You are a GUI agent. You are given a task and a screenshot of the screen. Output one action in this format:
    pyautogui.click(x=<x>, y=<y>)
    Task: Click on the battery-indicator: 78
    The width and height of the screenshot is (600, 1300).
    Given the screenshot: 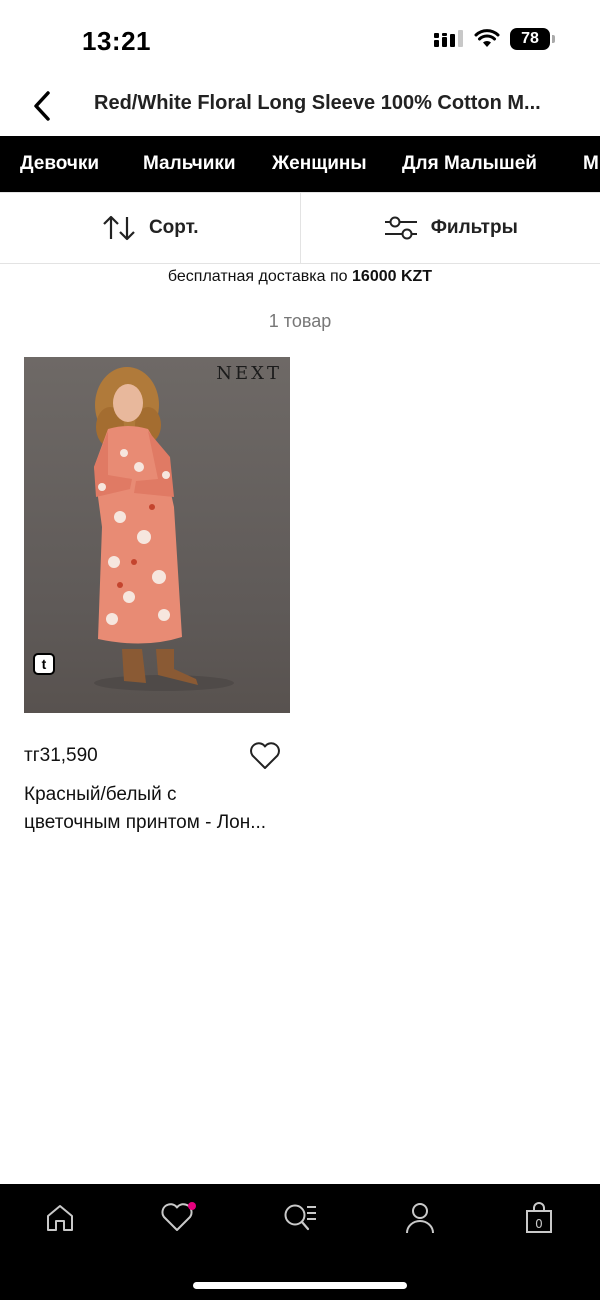 What is the action you would take?
    pyautogui.click(x=532, y=39)
    